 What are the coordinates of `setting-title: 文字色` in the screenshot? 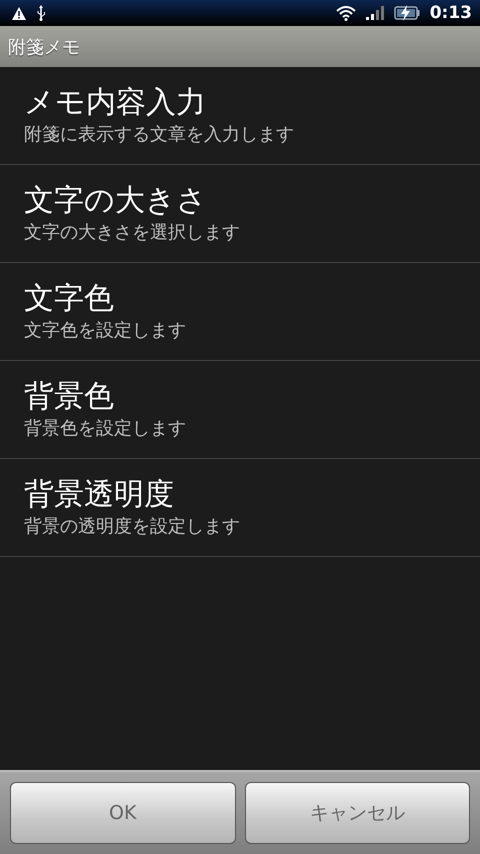 It's located at (69, 299).